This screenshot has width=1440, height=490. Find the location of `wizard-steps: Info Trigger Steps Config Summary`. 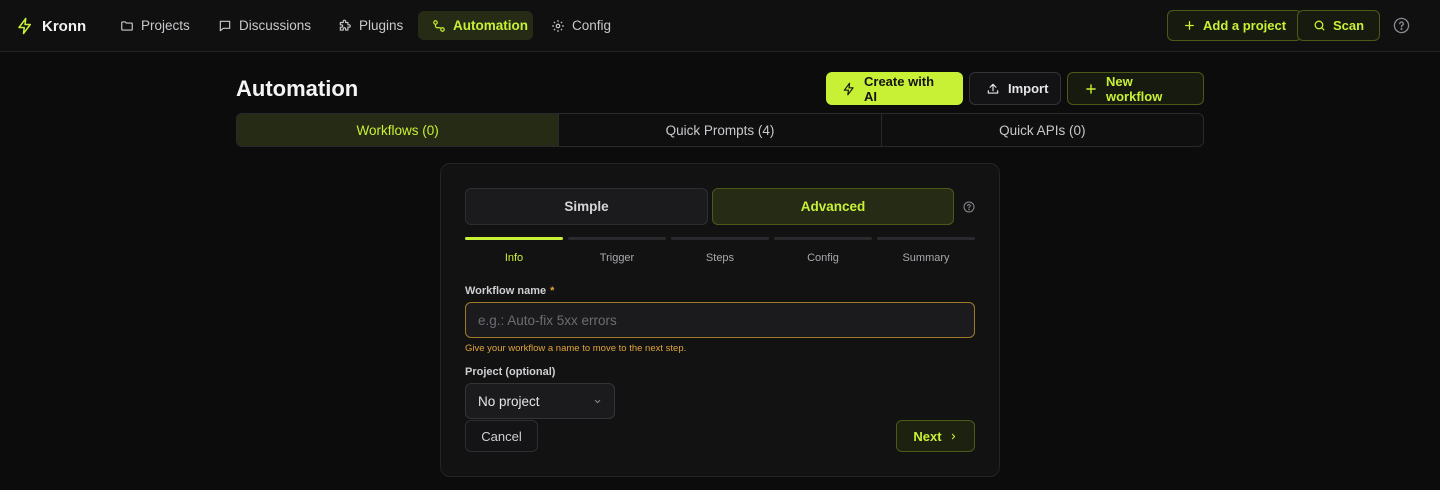

wizard-steps: Info Trigger Steps Config Summary is located at coordinates (720, 252).